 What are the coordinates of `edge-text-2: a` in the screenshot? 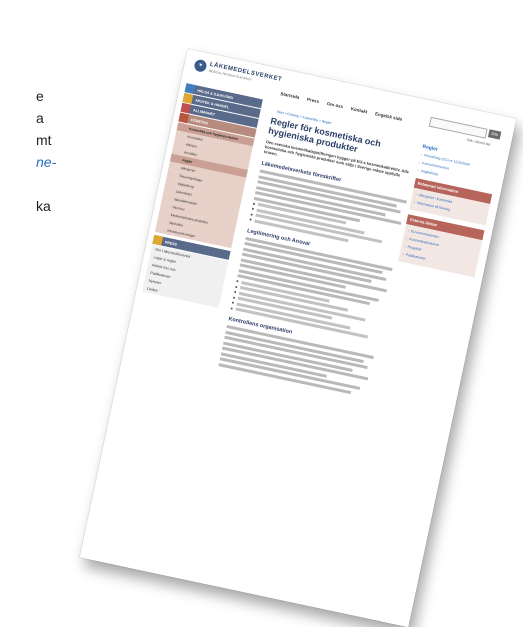 It's located at (40, 118).